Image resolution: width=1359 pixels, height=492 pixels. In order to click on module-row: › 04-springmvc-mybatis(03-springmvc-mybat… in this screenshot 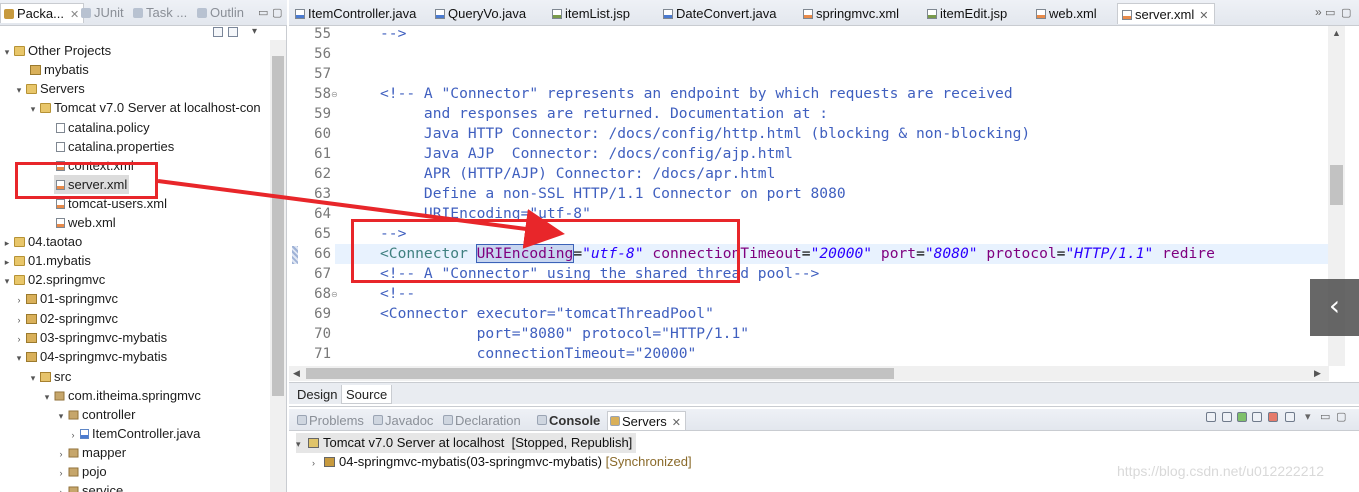, I will do `click(502, 462)`.